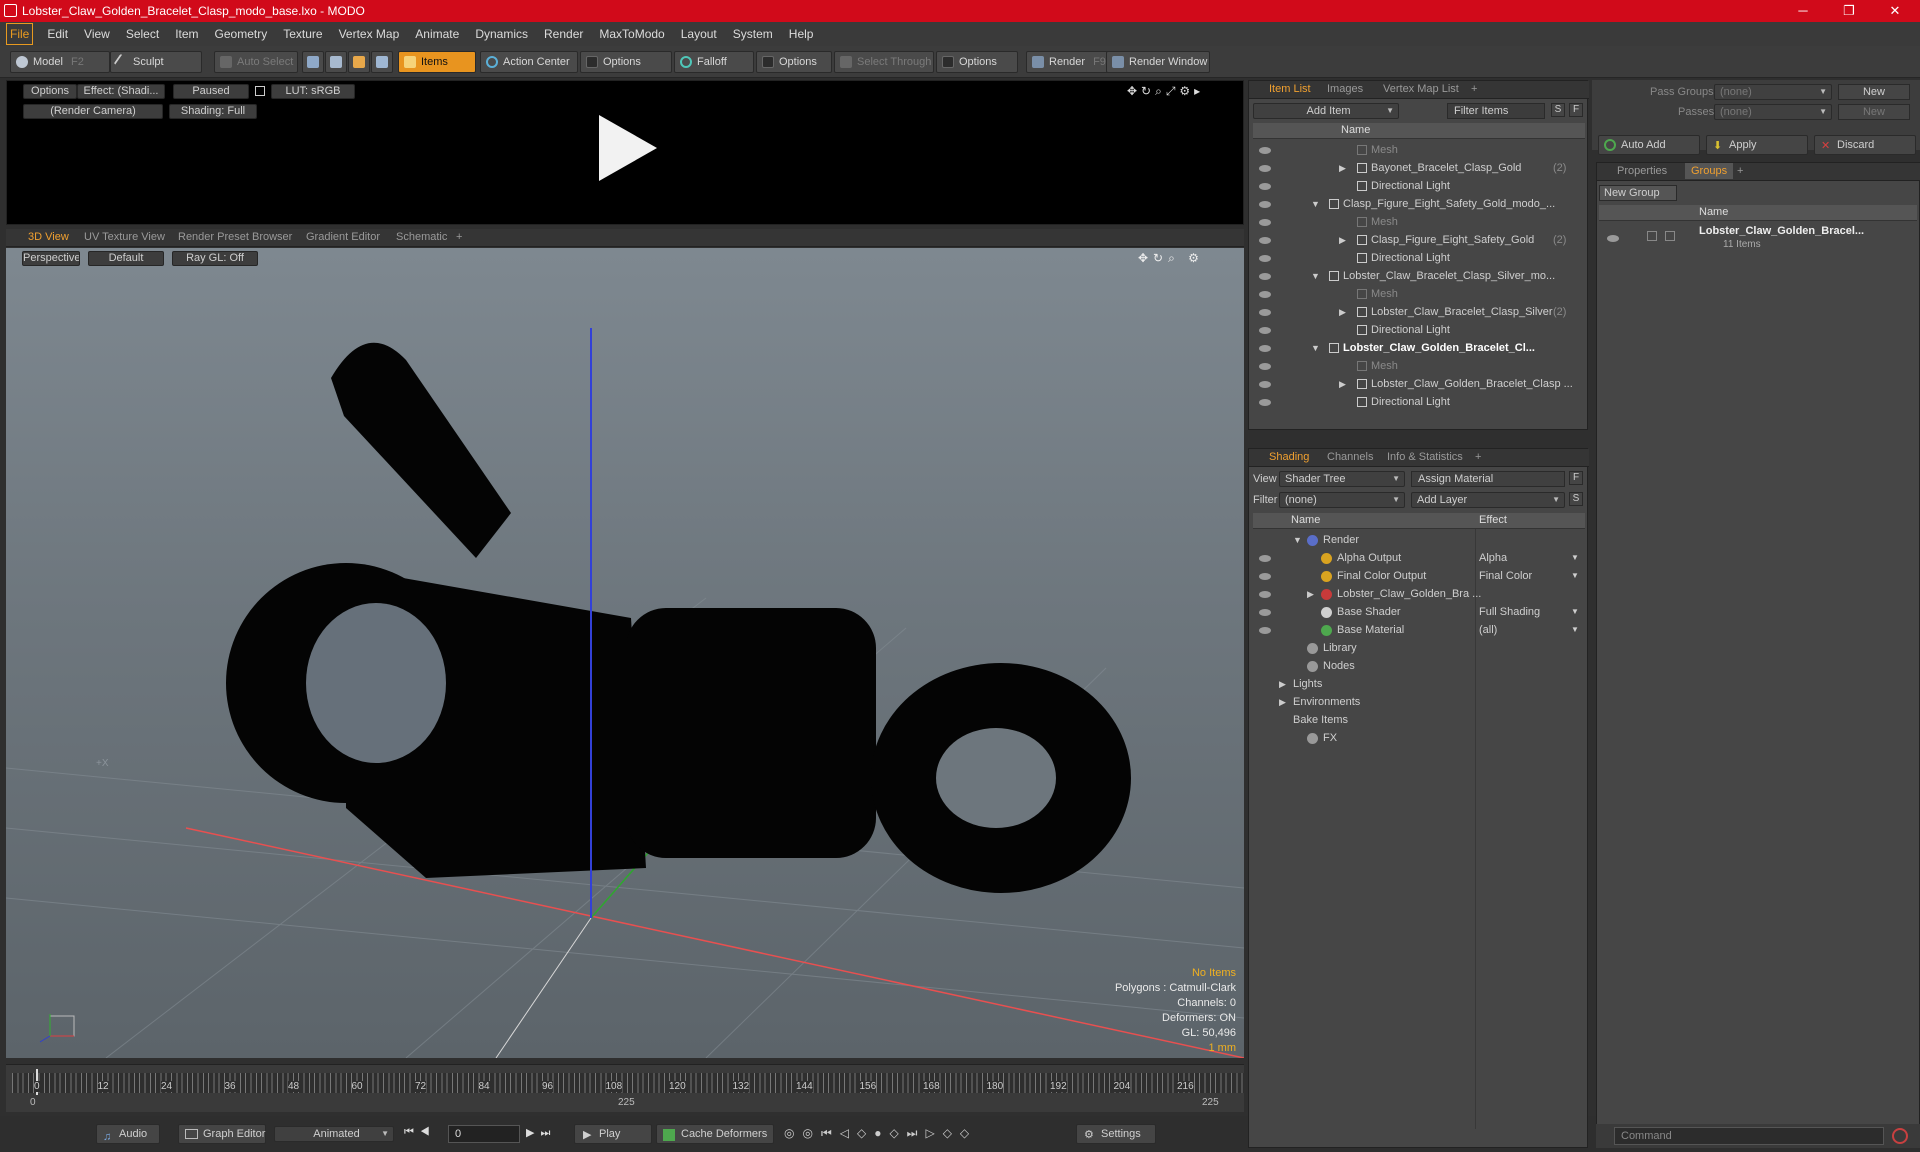 This screenshot has height=1152, width=1920. I want to click on play-icon, so click(626, 148).